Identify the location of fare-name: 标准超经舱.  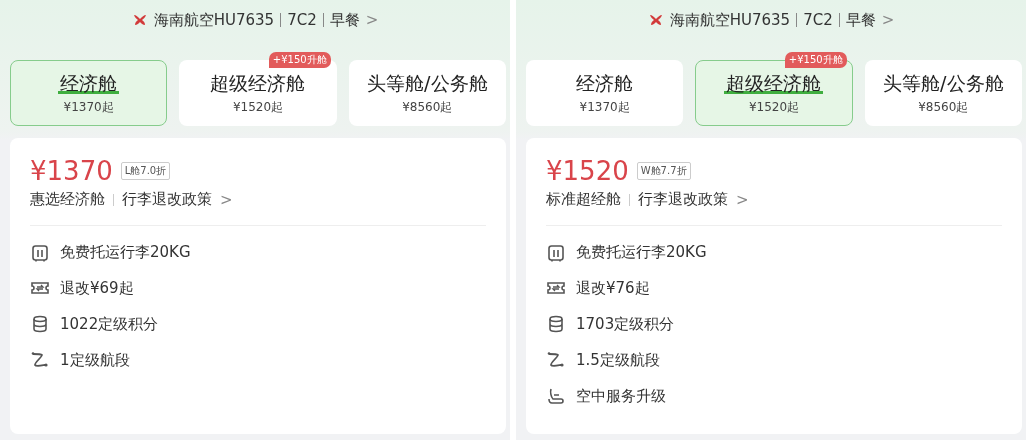
(583, 199).